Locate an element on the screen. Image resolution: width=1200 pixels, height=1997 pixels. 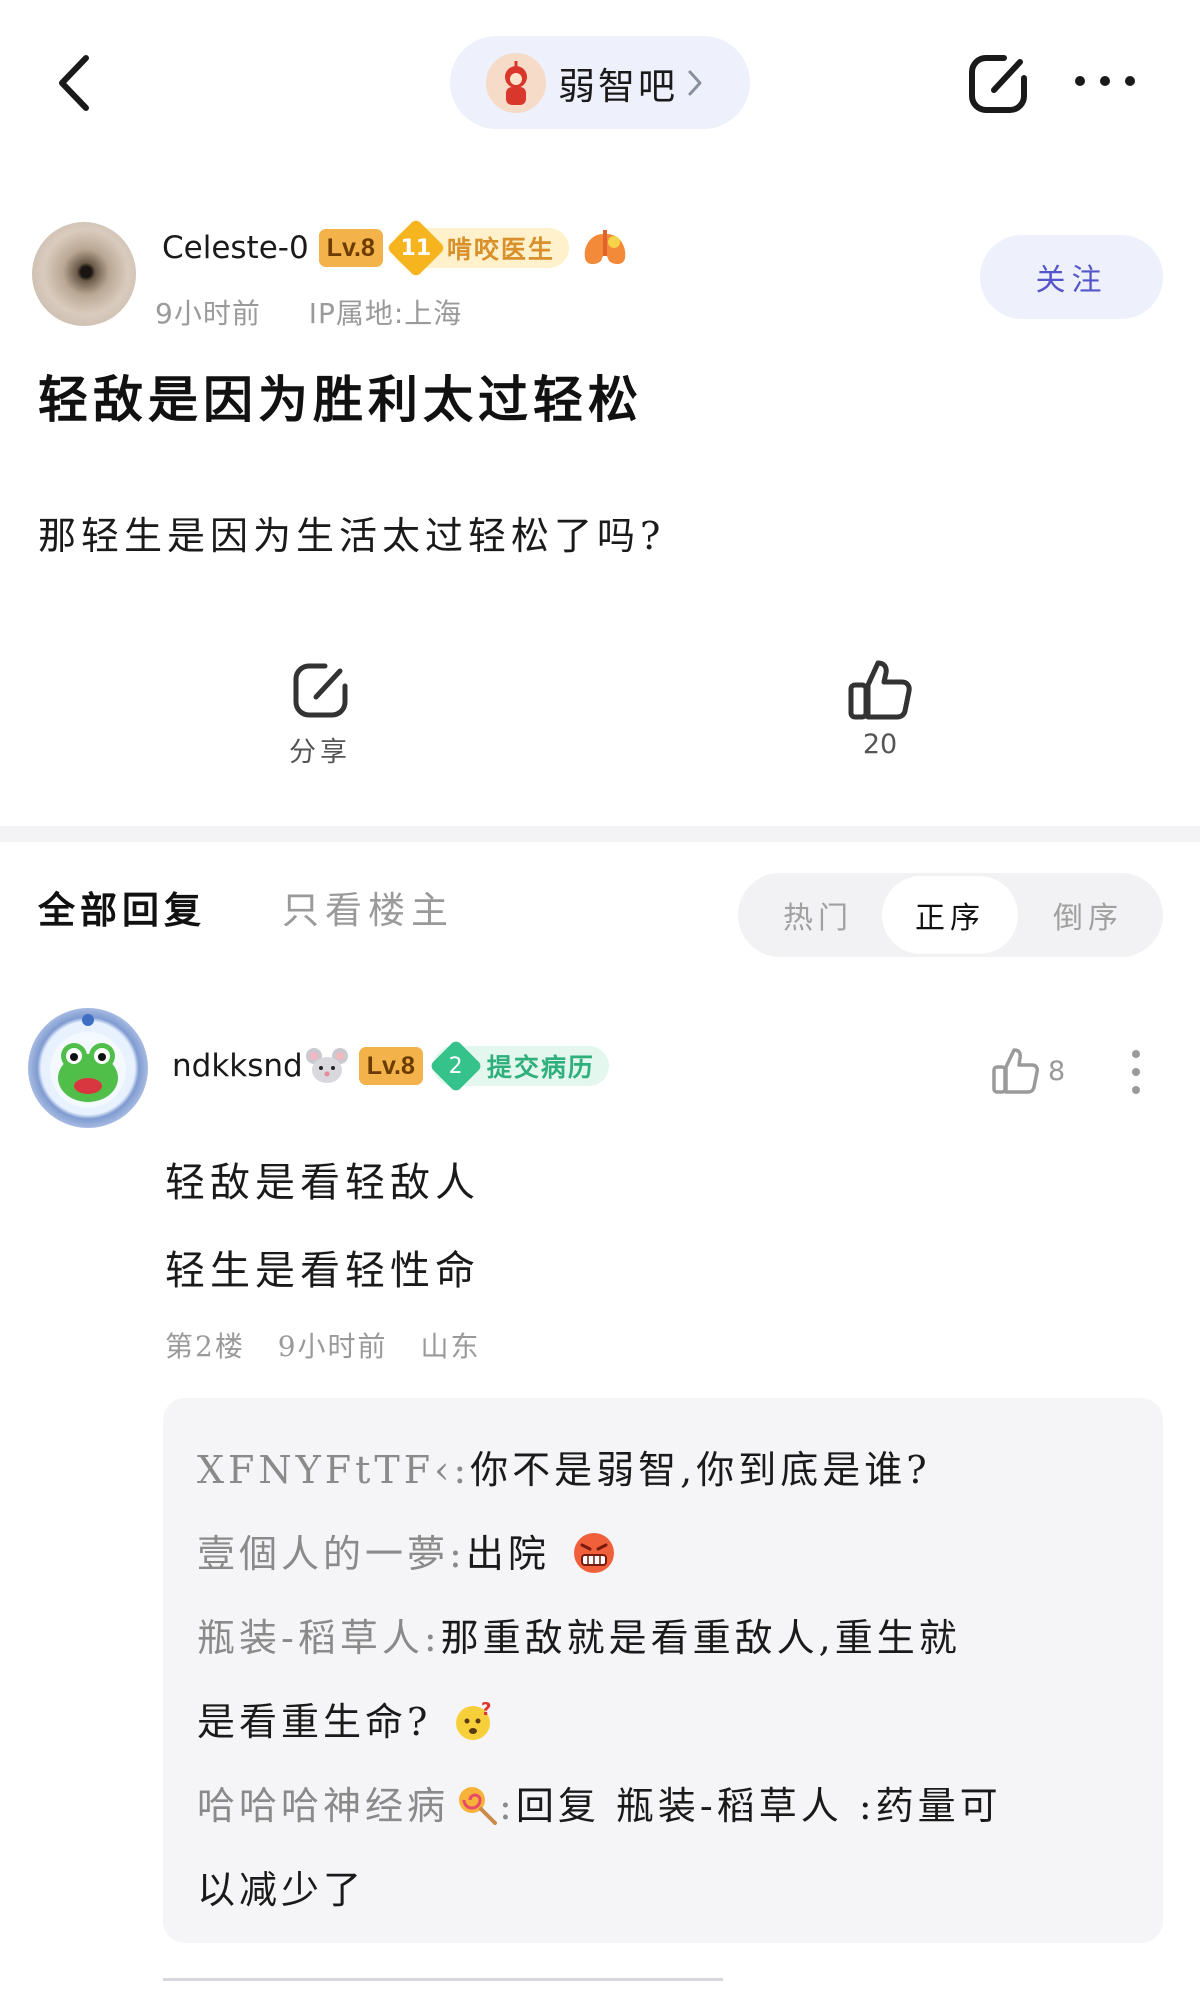
reply-like-count: 8 is located at coordinates (1057, 1071).